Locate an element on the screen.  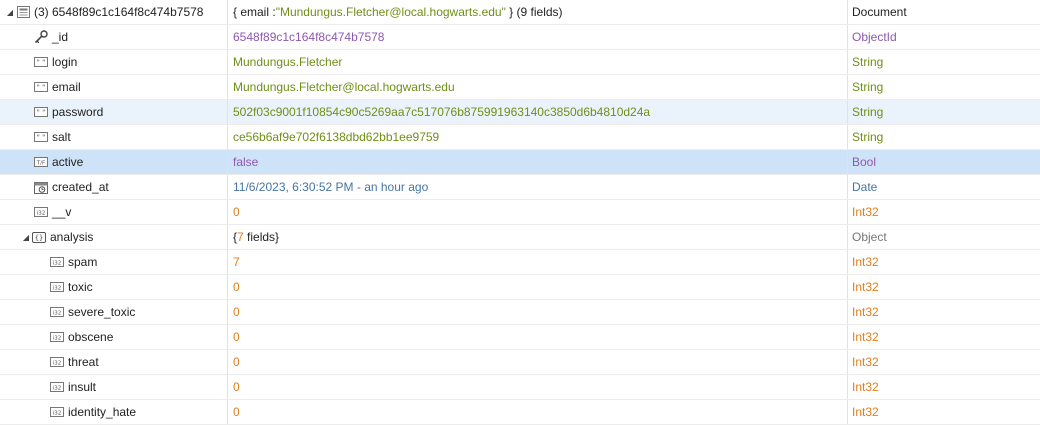
field-row-analysis: ◢ {} analysis {7 fields} Object is located at coordinates (520, 237).